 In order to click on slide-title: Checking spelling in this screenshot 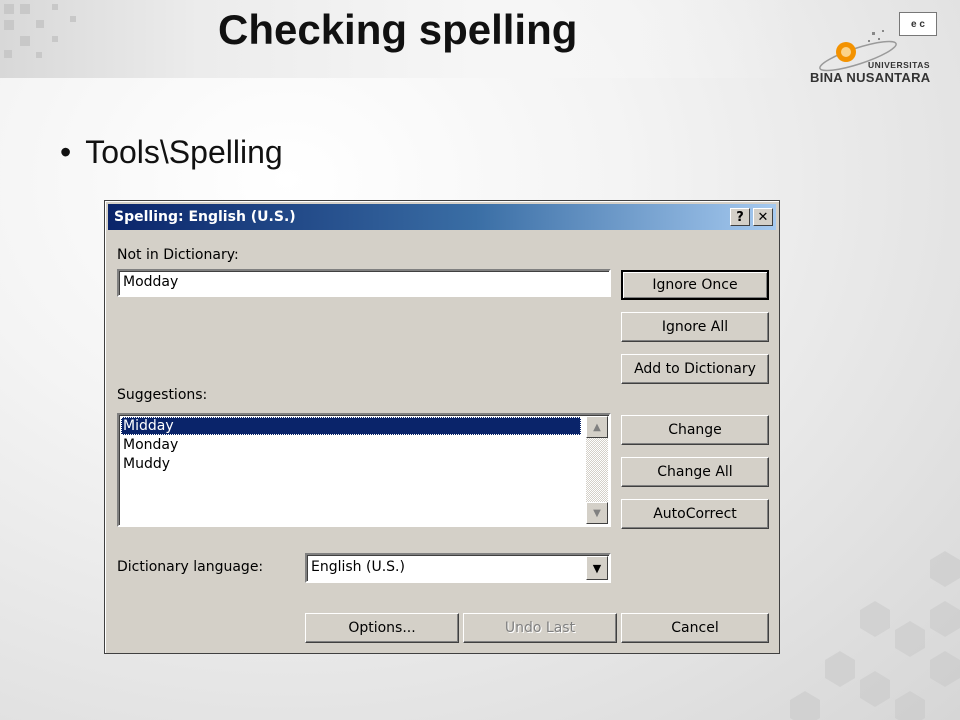, I will do `click(398, 29)`.